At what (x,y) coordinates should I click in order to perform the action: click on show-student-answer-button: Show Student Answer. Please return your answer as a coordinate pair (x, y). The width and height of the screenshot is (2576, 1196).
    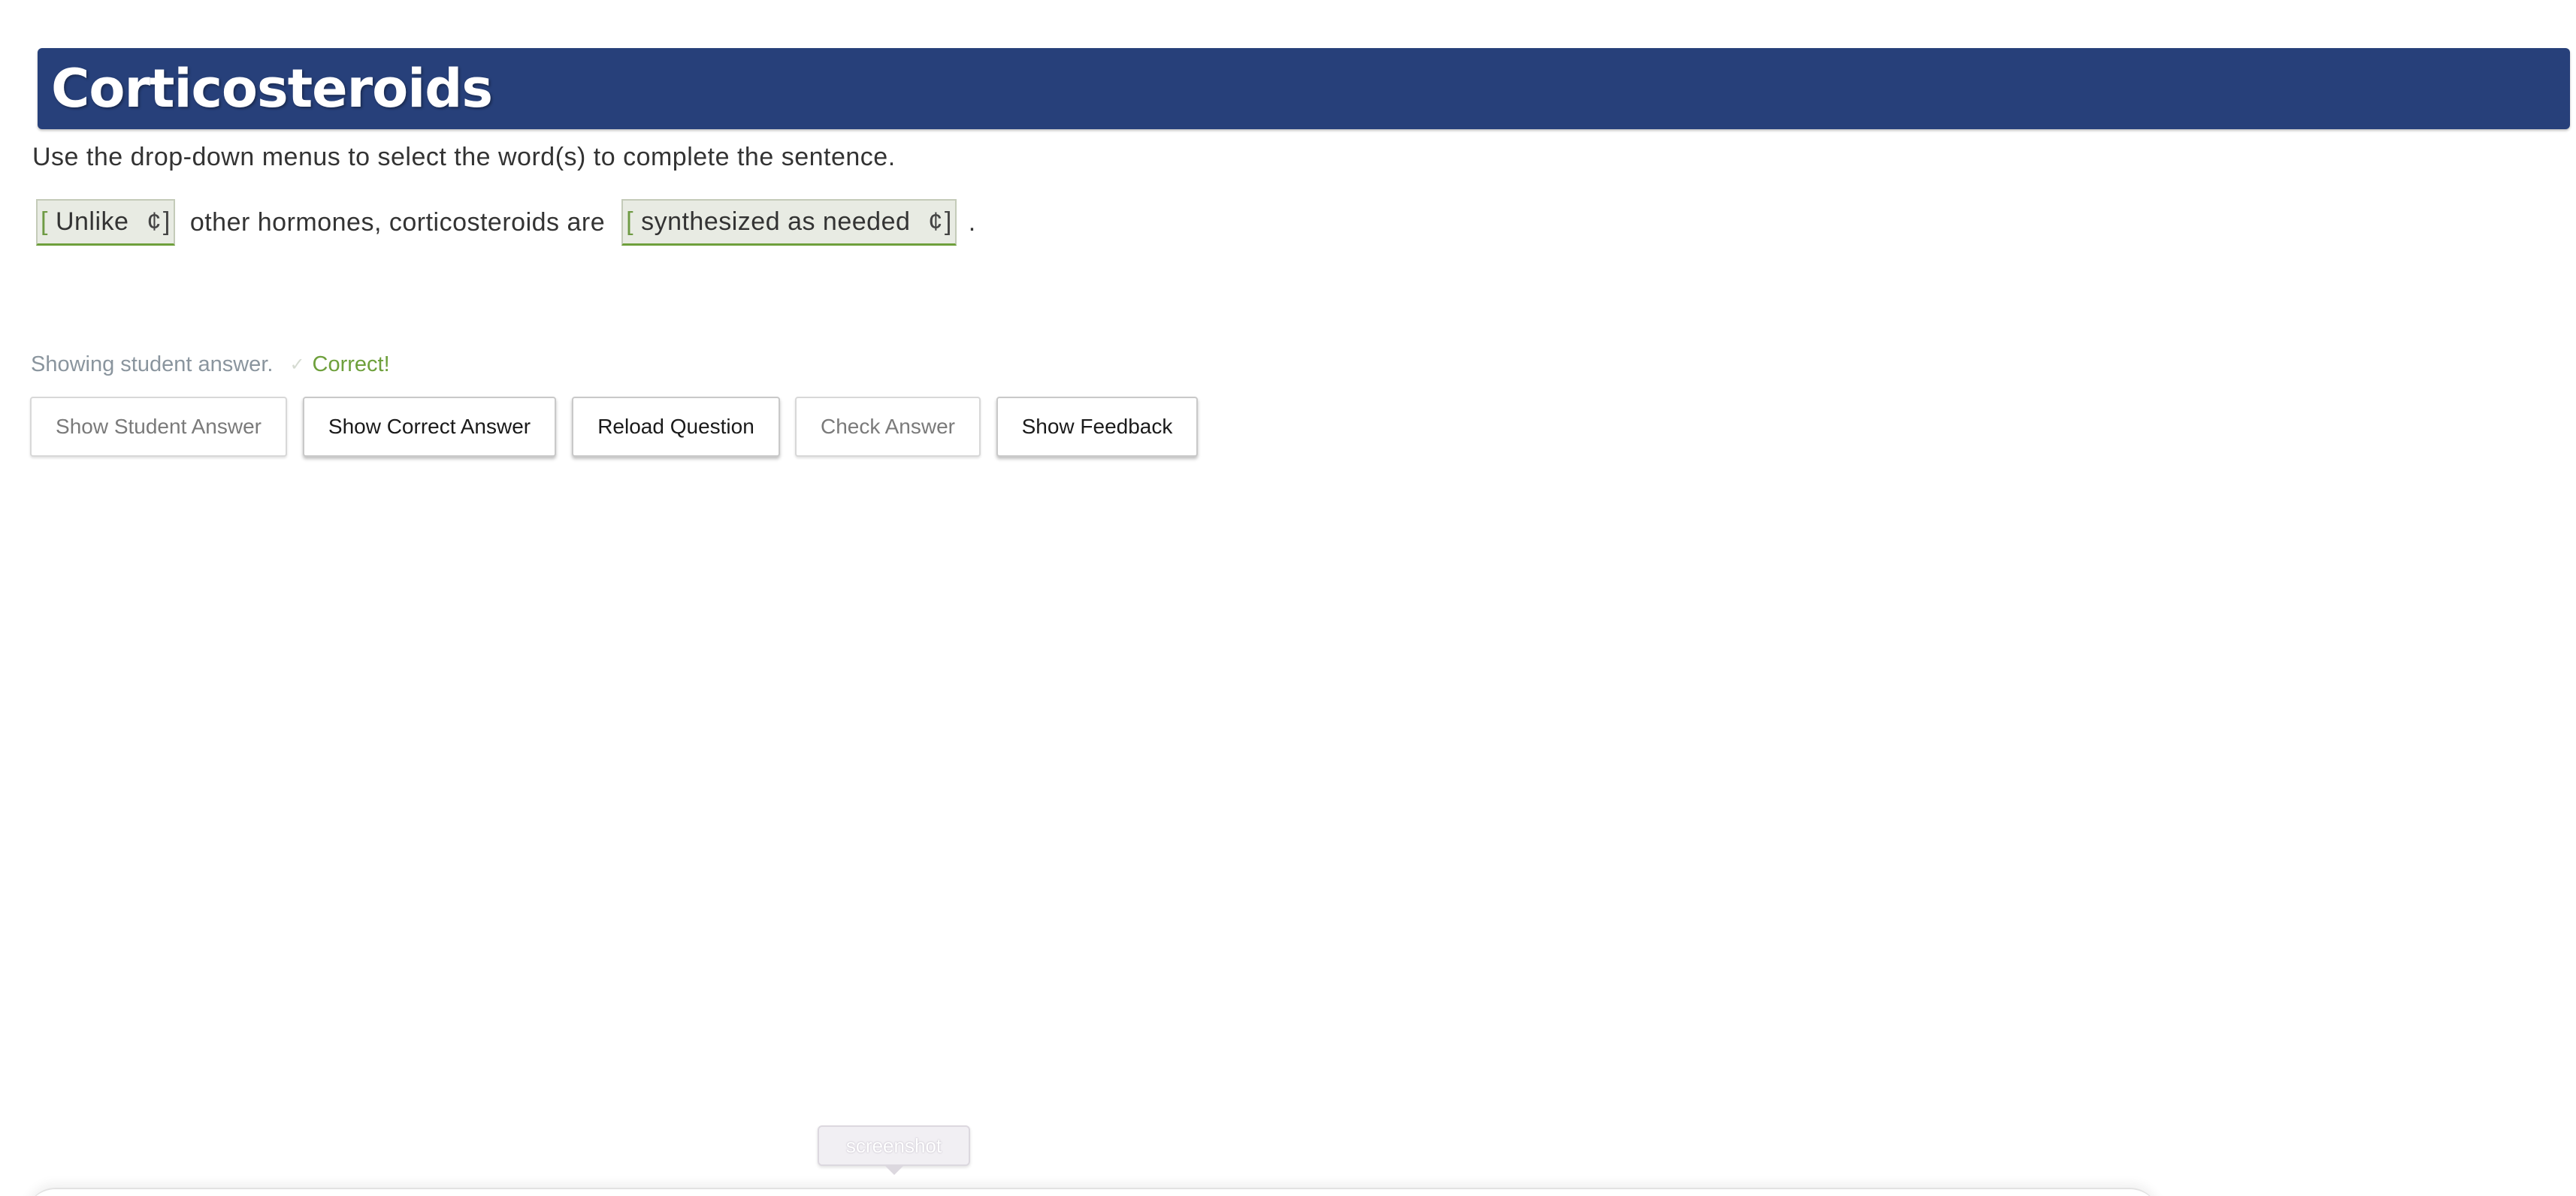
    Looking at the image, I should click on (158, 427).